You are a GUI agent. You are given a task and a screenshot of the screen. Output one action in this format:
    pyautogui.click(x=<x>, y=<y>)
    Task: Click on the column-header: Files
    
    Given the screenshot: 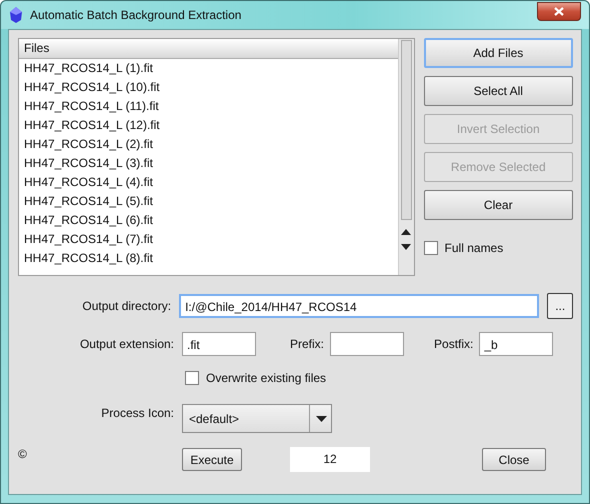 What is the action you would take?
    pyautogui.click(x=208, y=49)
    